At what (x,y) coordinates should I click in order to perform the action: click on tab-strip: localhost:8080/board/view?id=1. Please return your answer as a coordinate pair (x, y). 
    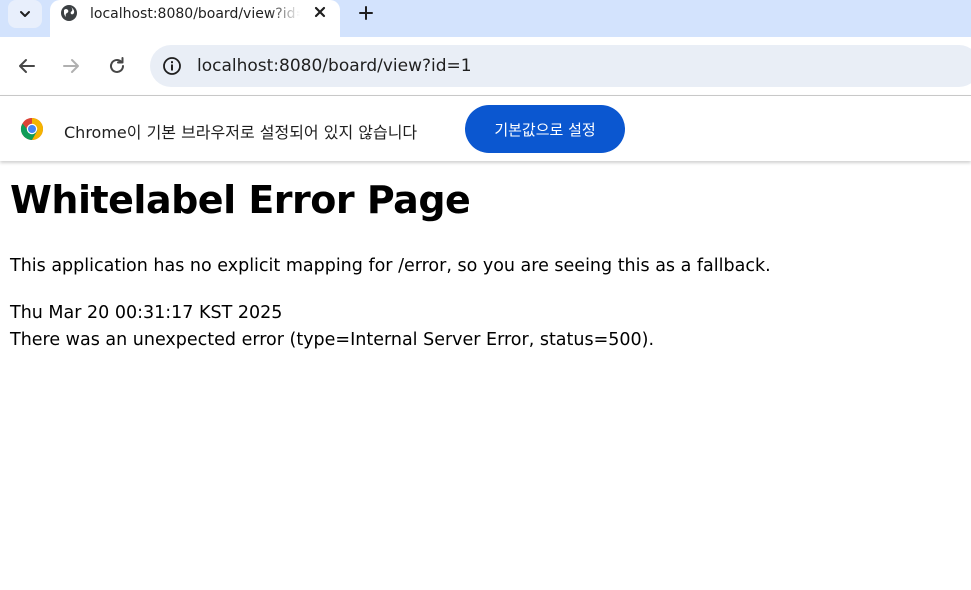
    Looking at the image, I should click on (485, 18).